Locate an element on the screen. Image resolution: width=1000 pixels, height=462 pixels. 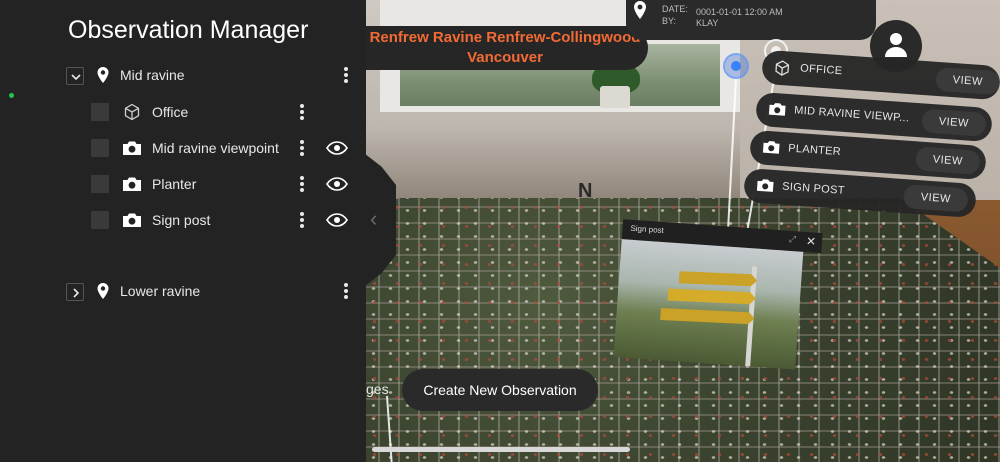
by-value: KLAY is located at coordinates (707, 23).